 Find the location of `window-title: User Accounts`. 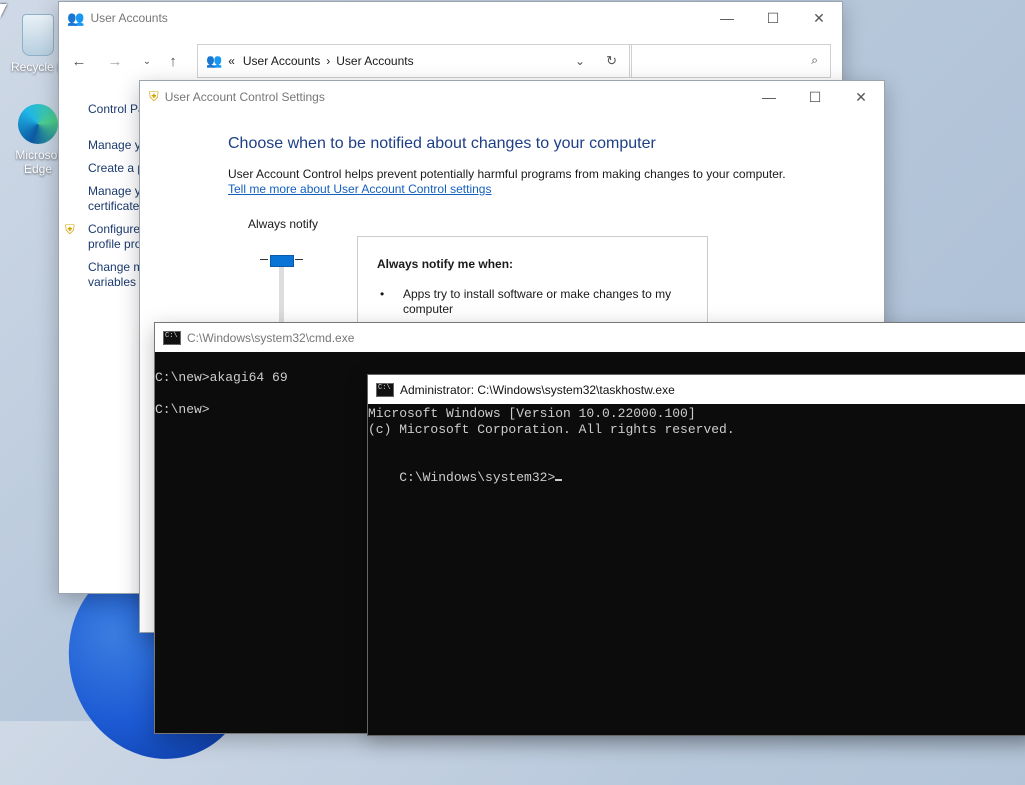

window-title: User Accounts is located at coordinates (129, 18).